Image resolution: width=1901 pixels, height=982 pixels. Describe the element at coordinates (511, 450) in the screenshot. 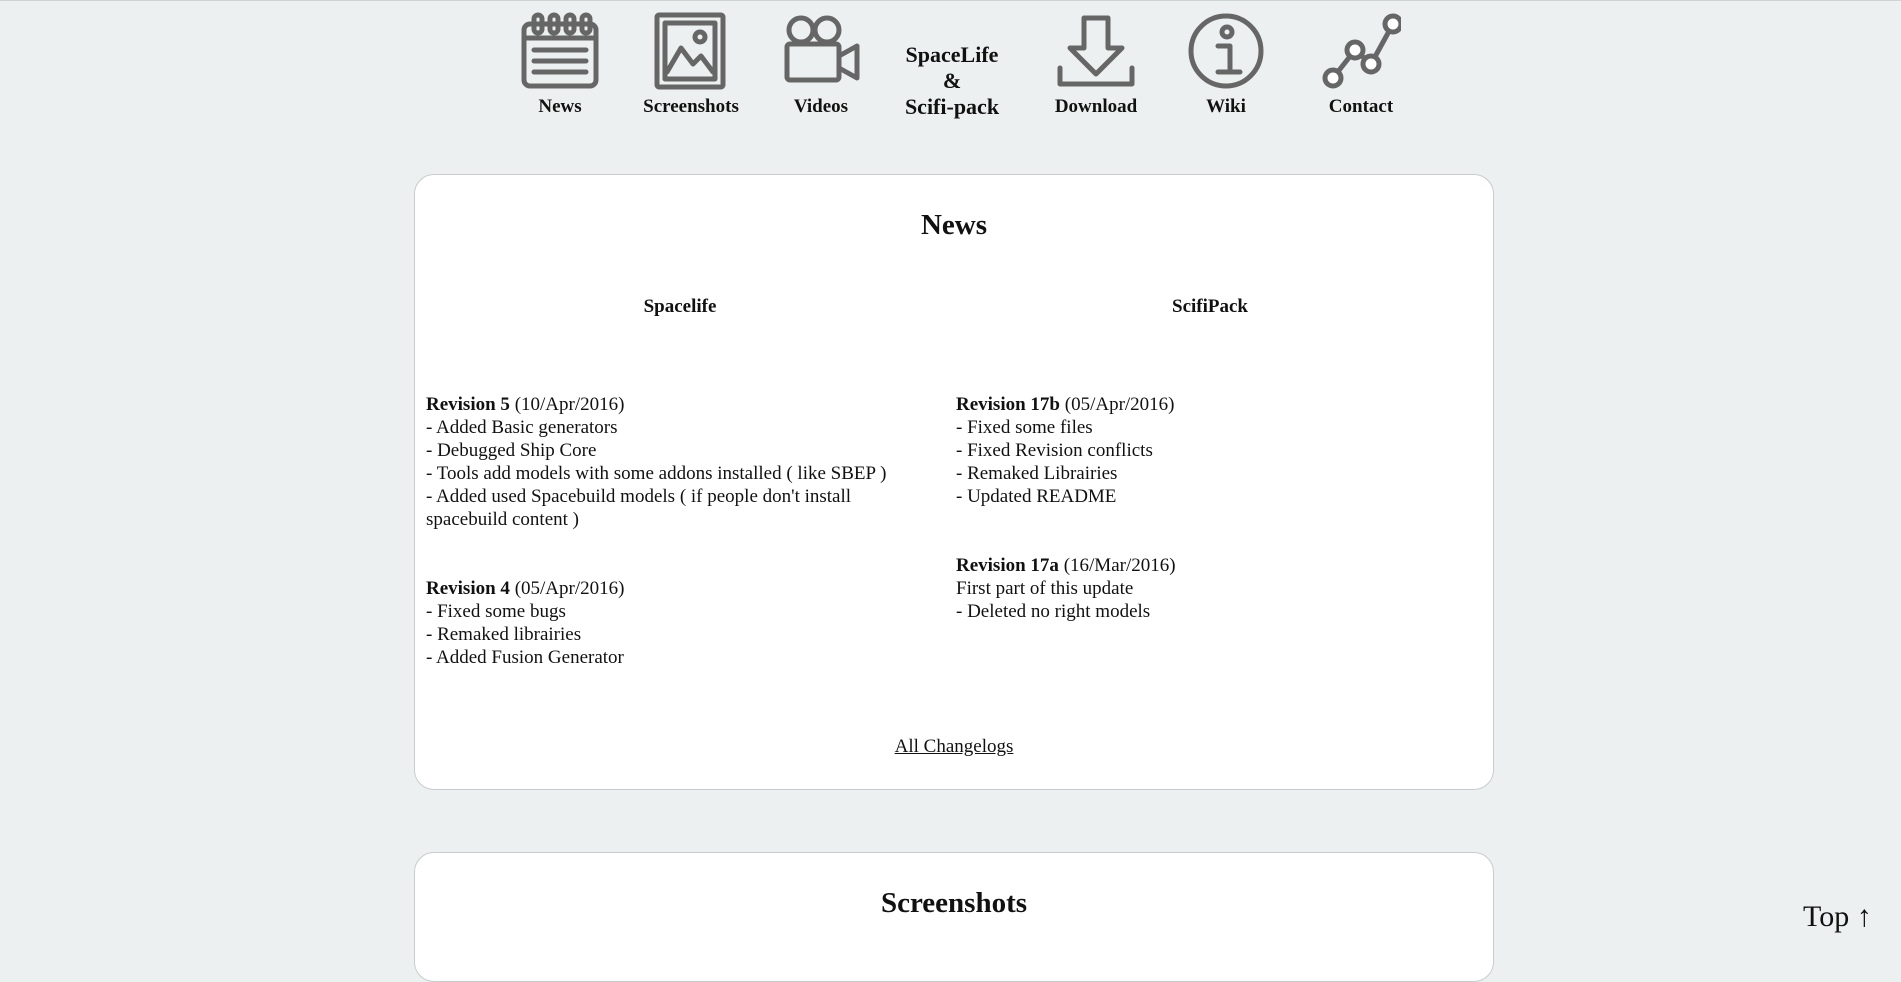

I see `changelog-line: - Debugged Ship Core` at that location.